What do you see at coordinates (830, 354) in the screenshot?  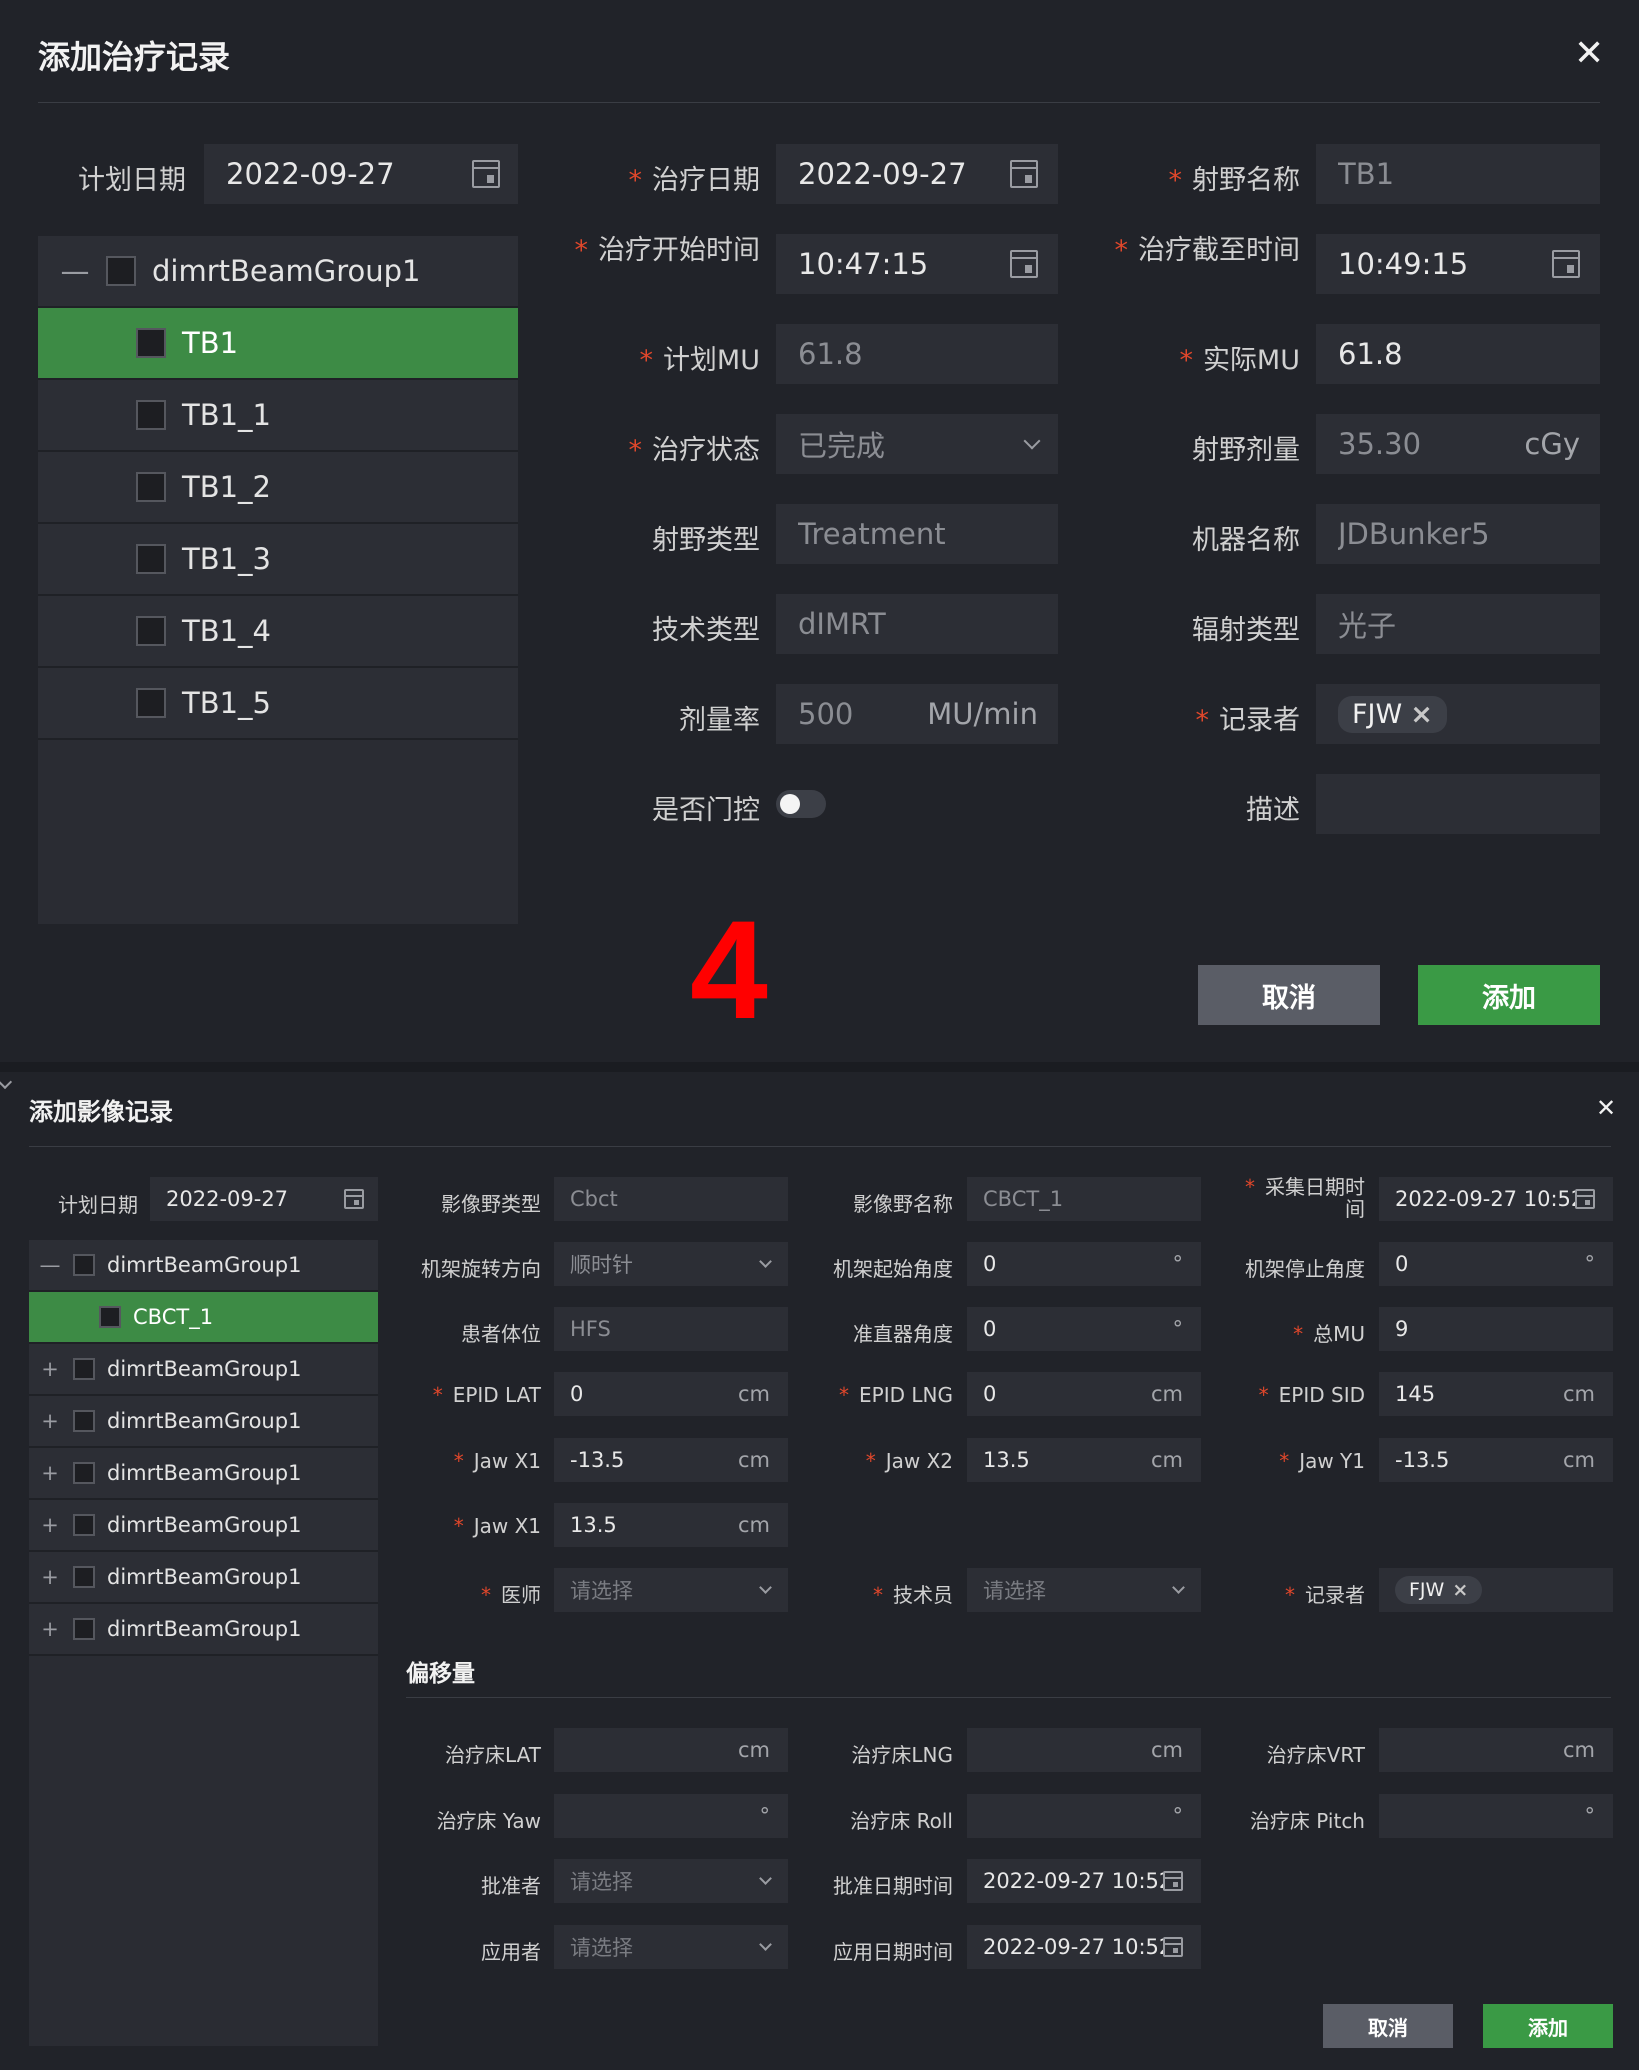 I see `plan_mu-value: 61.8` at bounding box center [830, 354].